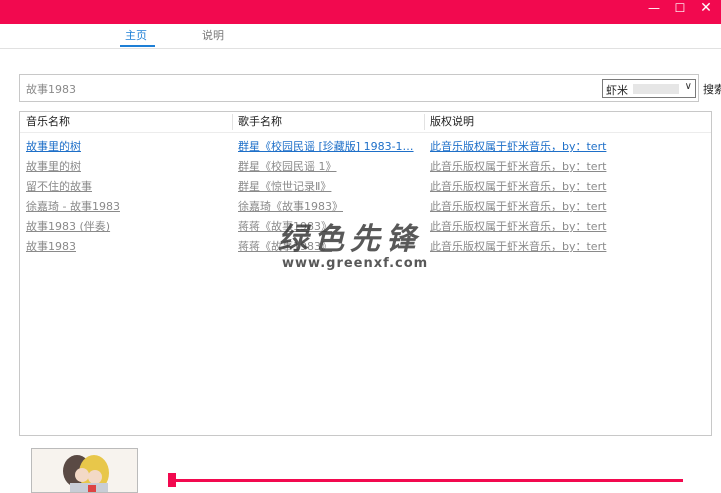 The width and height of the screenshot is (721, 493). Describe the element at coordinates (260, 122) in the screenshot. I see `header-artist-name: 歌手名称` at that location.